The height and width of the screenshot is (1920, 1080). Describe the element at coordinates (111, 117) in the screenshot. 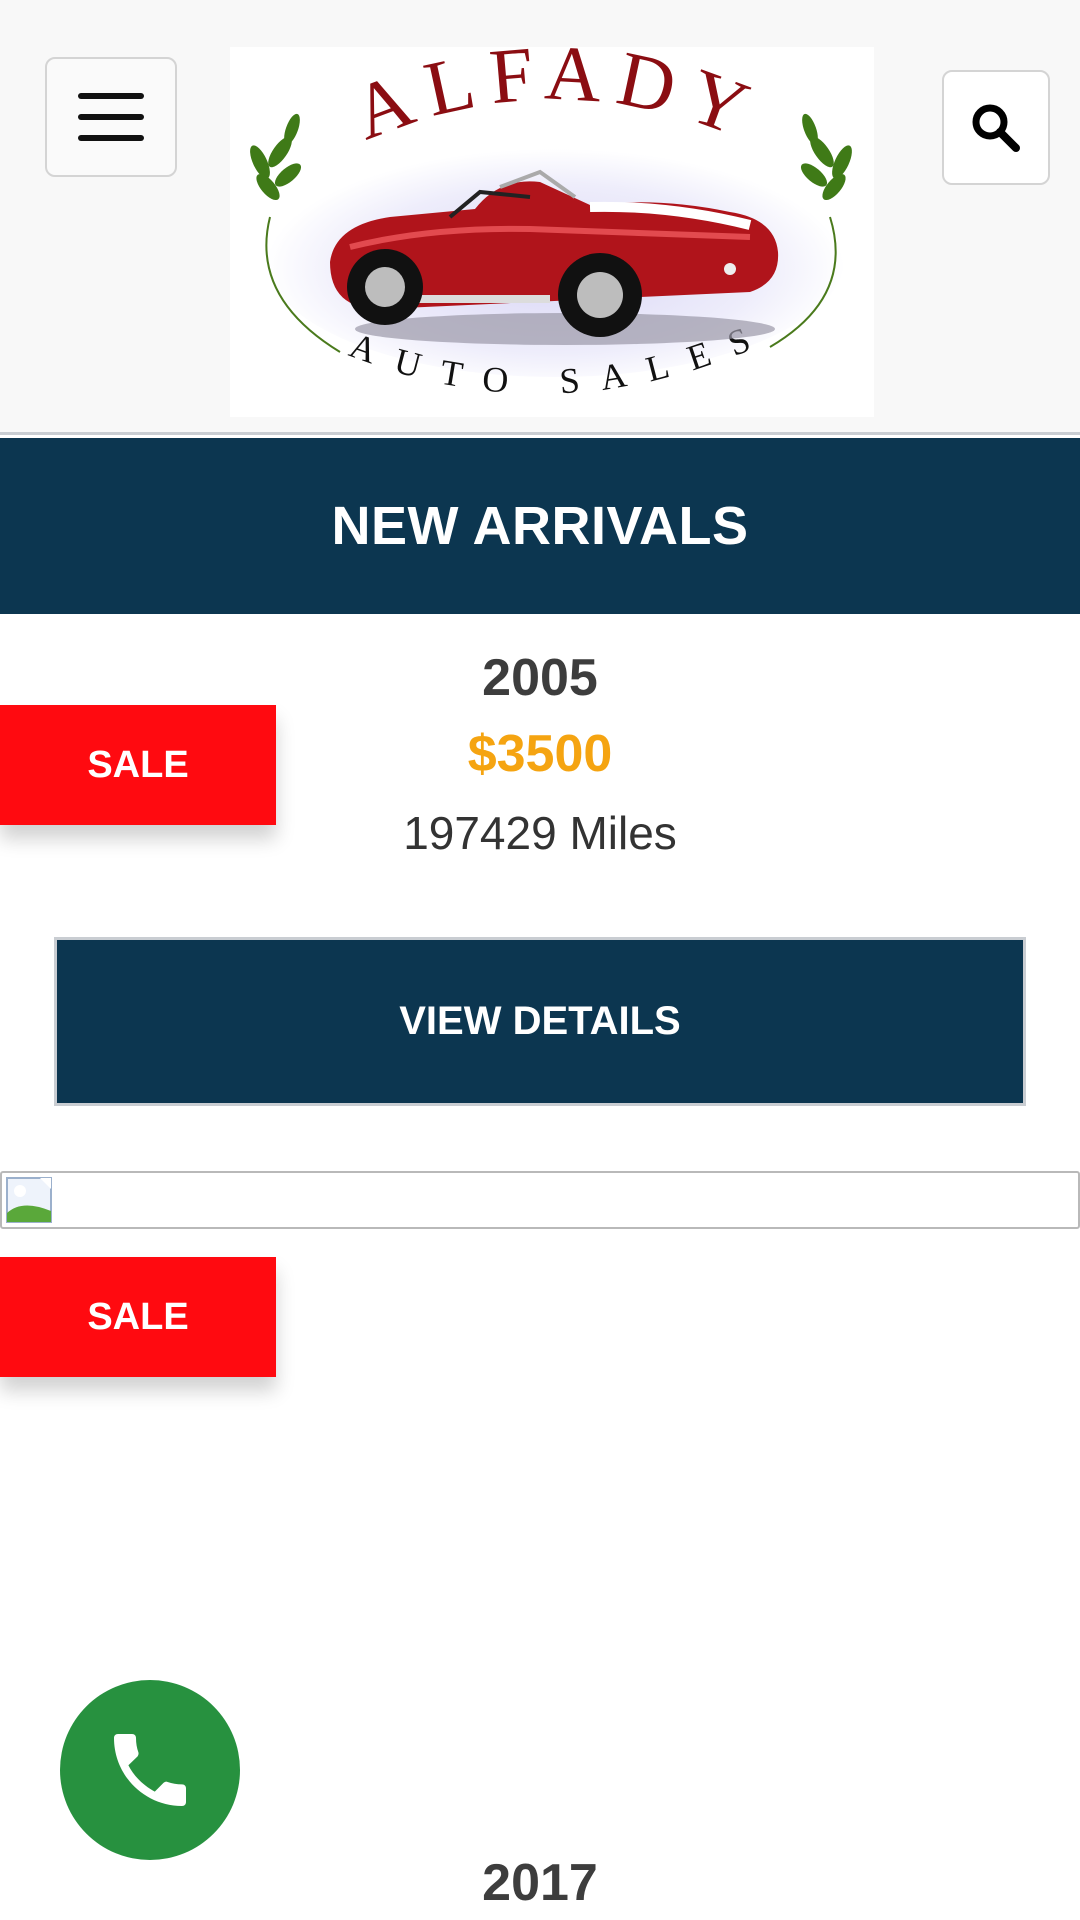

I see `hamburger-menu-button` at that location.